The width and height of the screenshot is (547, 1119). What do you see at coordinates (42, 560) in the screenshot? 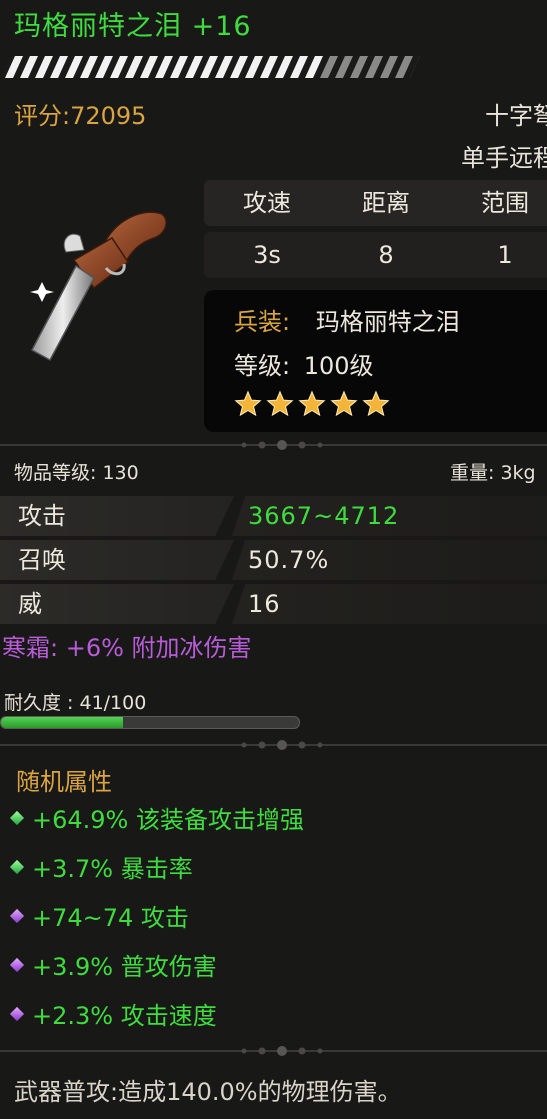
I see `attribute-label: 召唤` at bounding box center [42, 560].